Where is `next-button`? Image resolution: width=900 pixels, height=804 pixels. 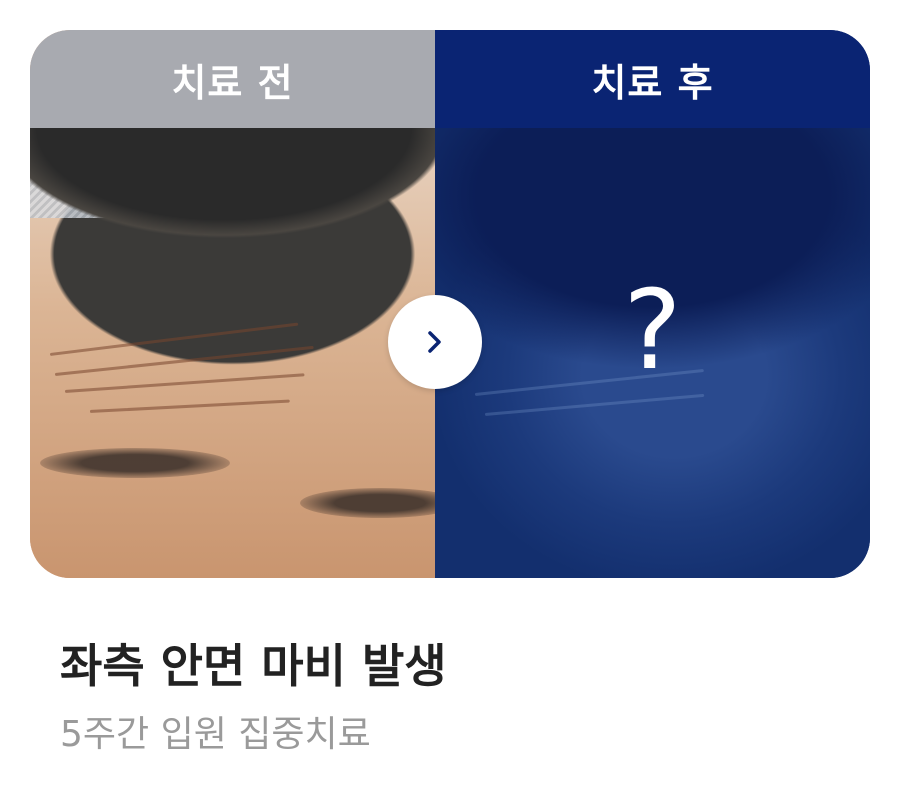
next-button is located at coordinates (435, 342).